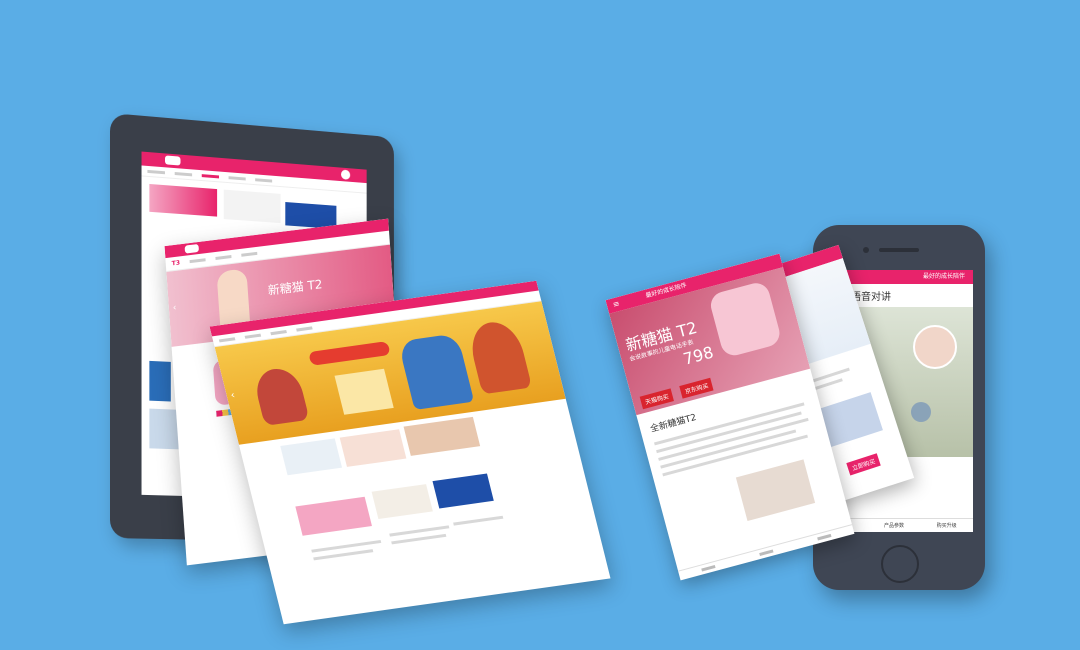 This screenshot has height=650, width=1080. I want to click on thumb-news-blue, so click(463, 491).